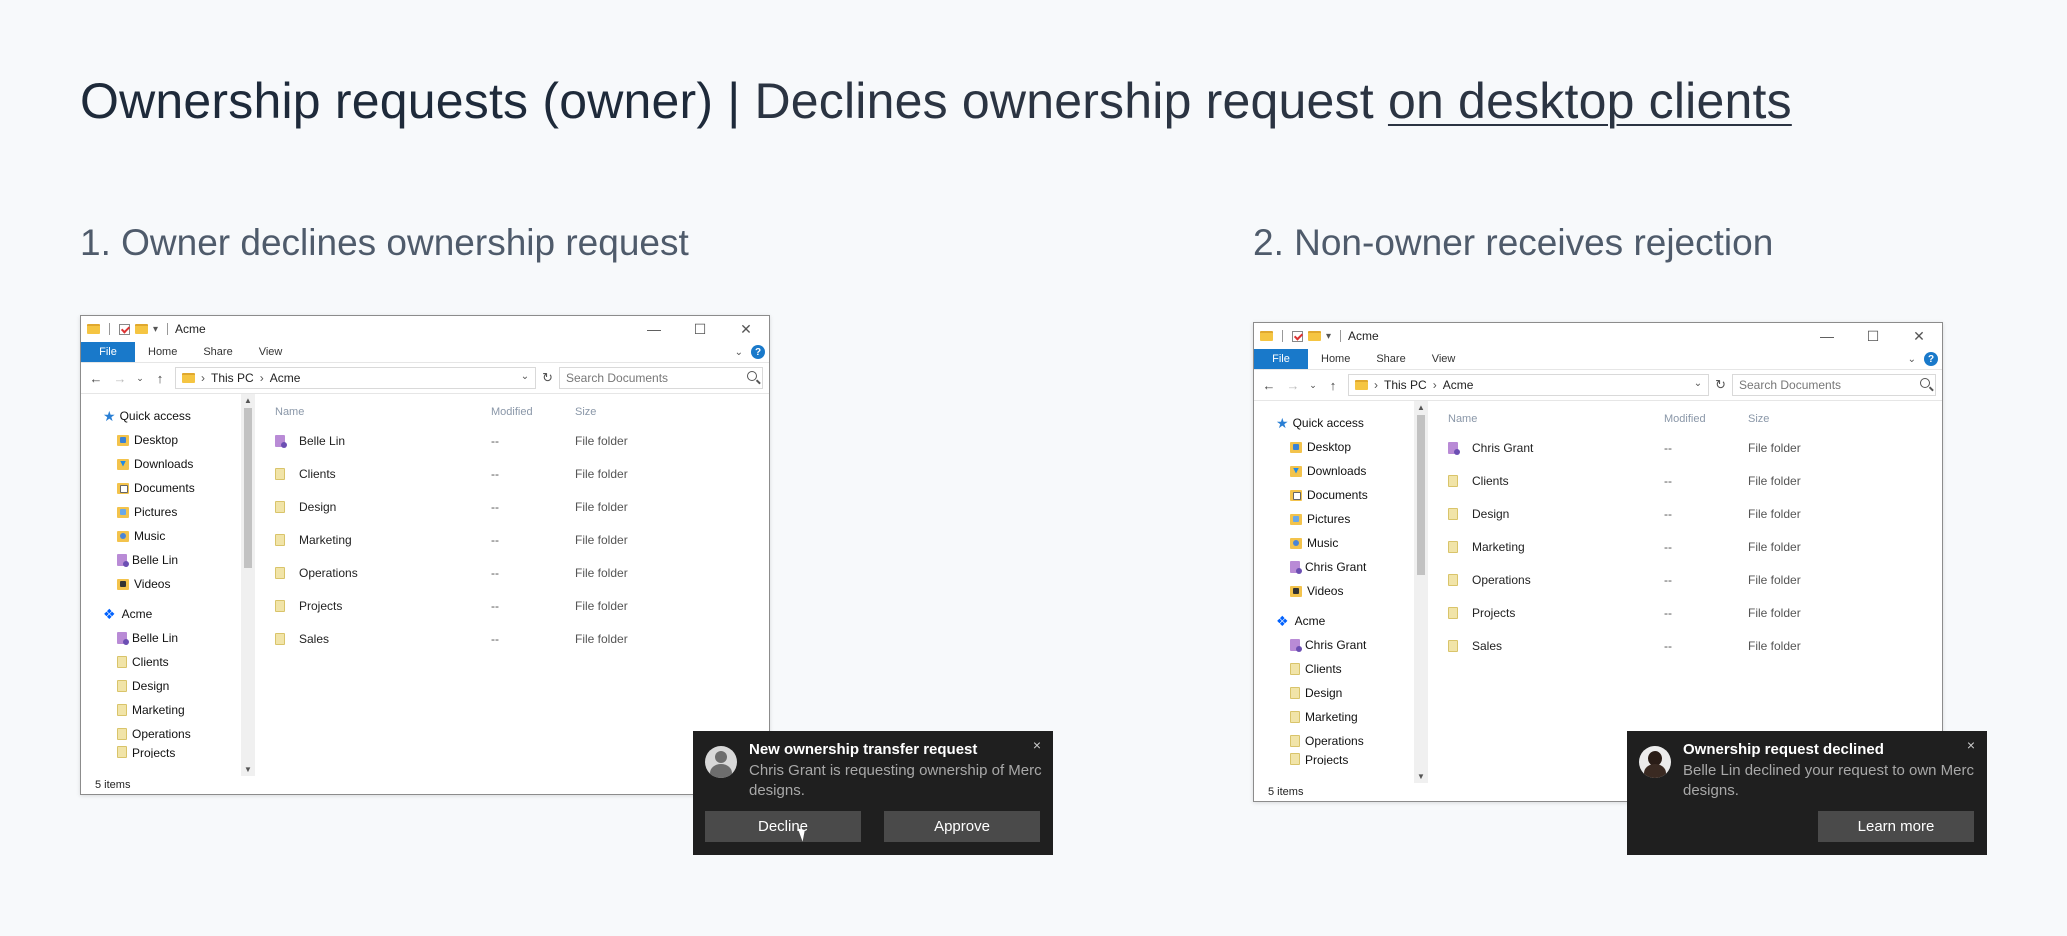 The height and width of the screenshot is (936, 2067). What do you see at coordinates (1341, 645) in the screenshot?
I see `nav-acme-user-folder: Chris Grant` at bounding box center [1341, 645].